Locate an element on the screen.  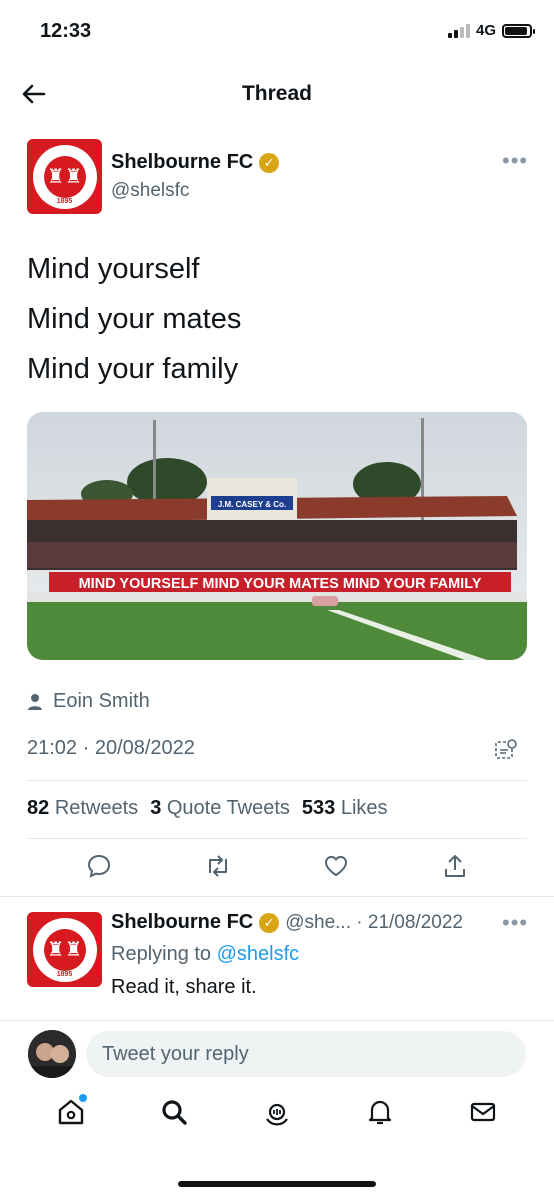
bell-icon is located at coordinates (379, 1112).